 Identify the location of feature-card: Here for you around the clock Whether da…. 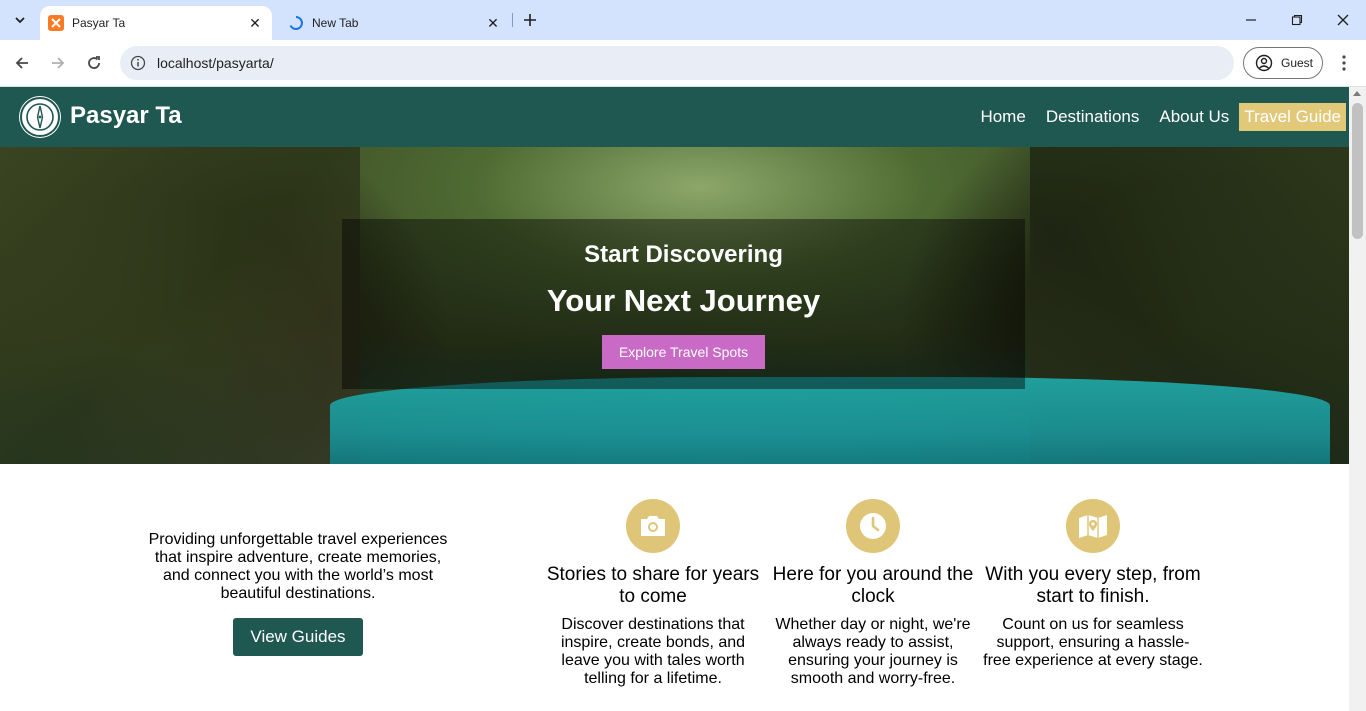
(873, 593).